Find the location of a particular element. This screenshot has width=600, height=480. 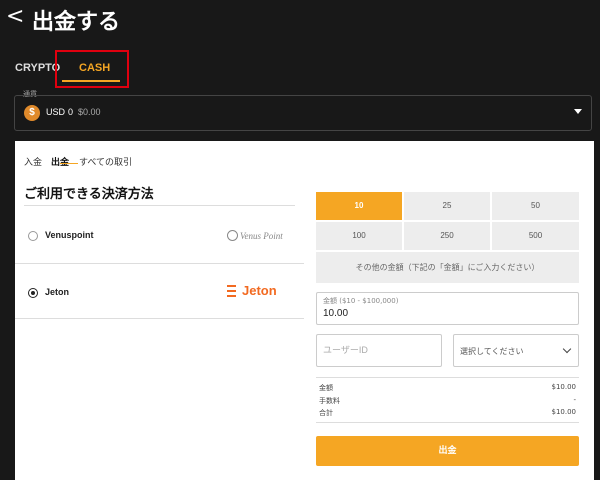

subtab-all-transactions: すべての取引 is located at coordinates (105, 161).